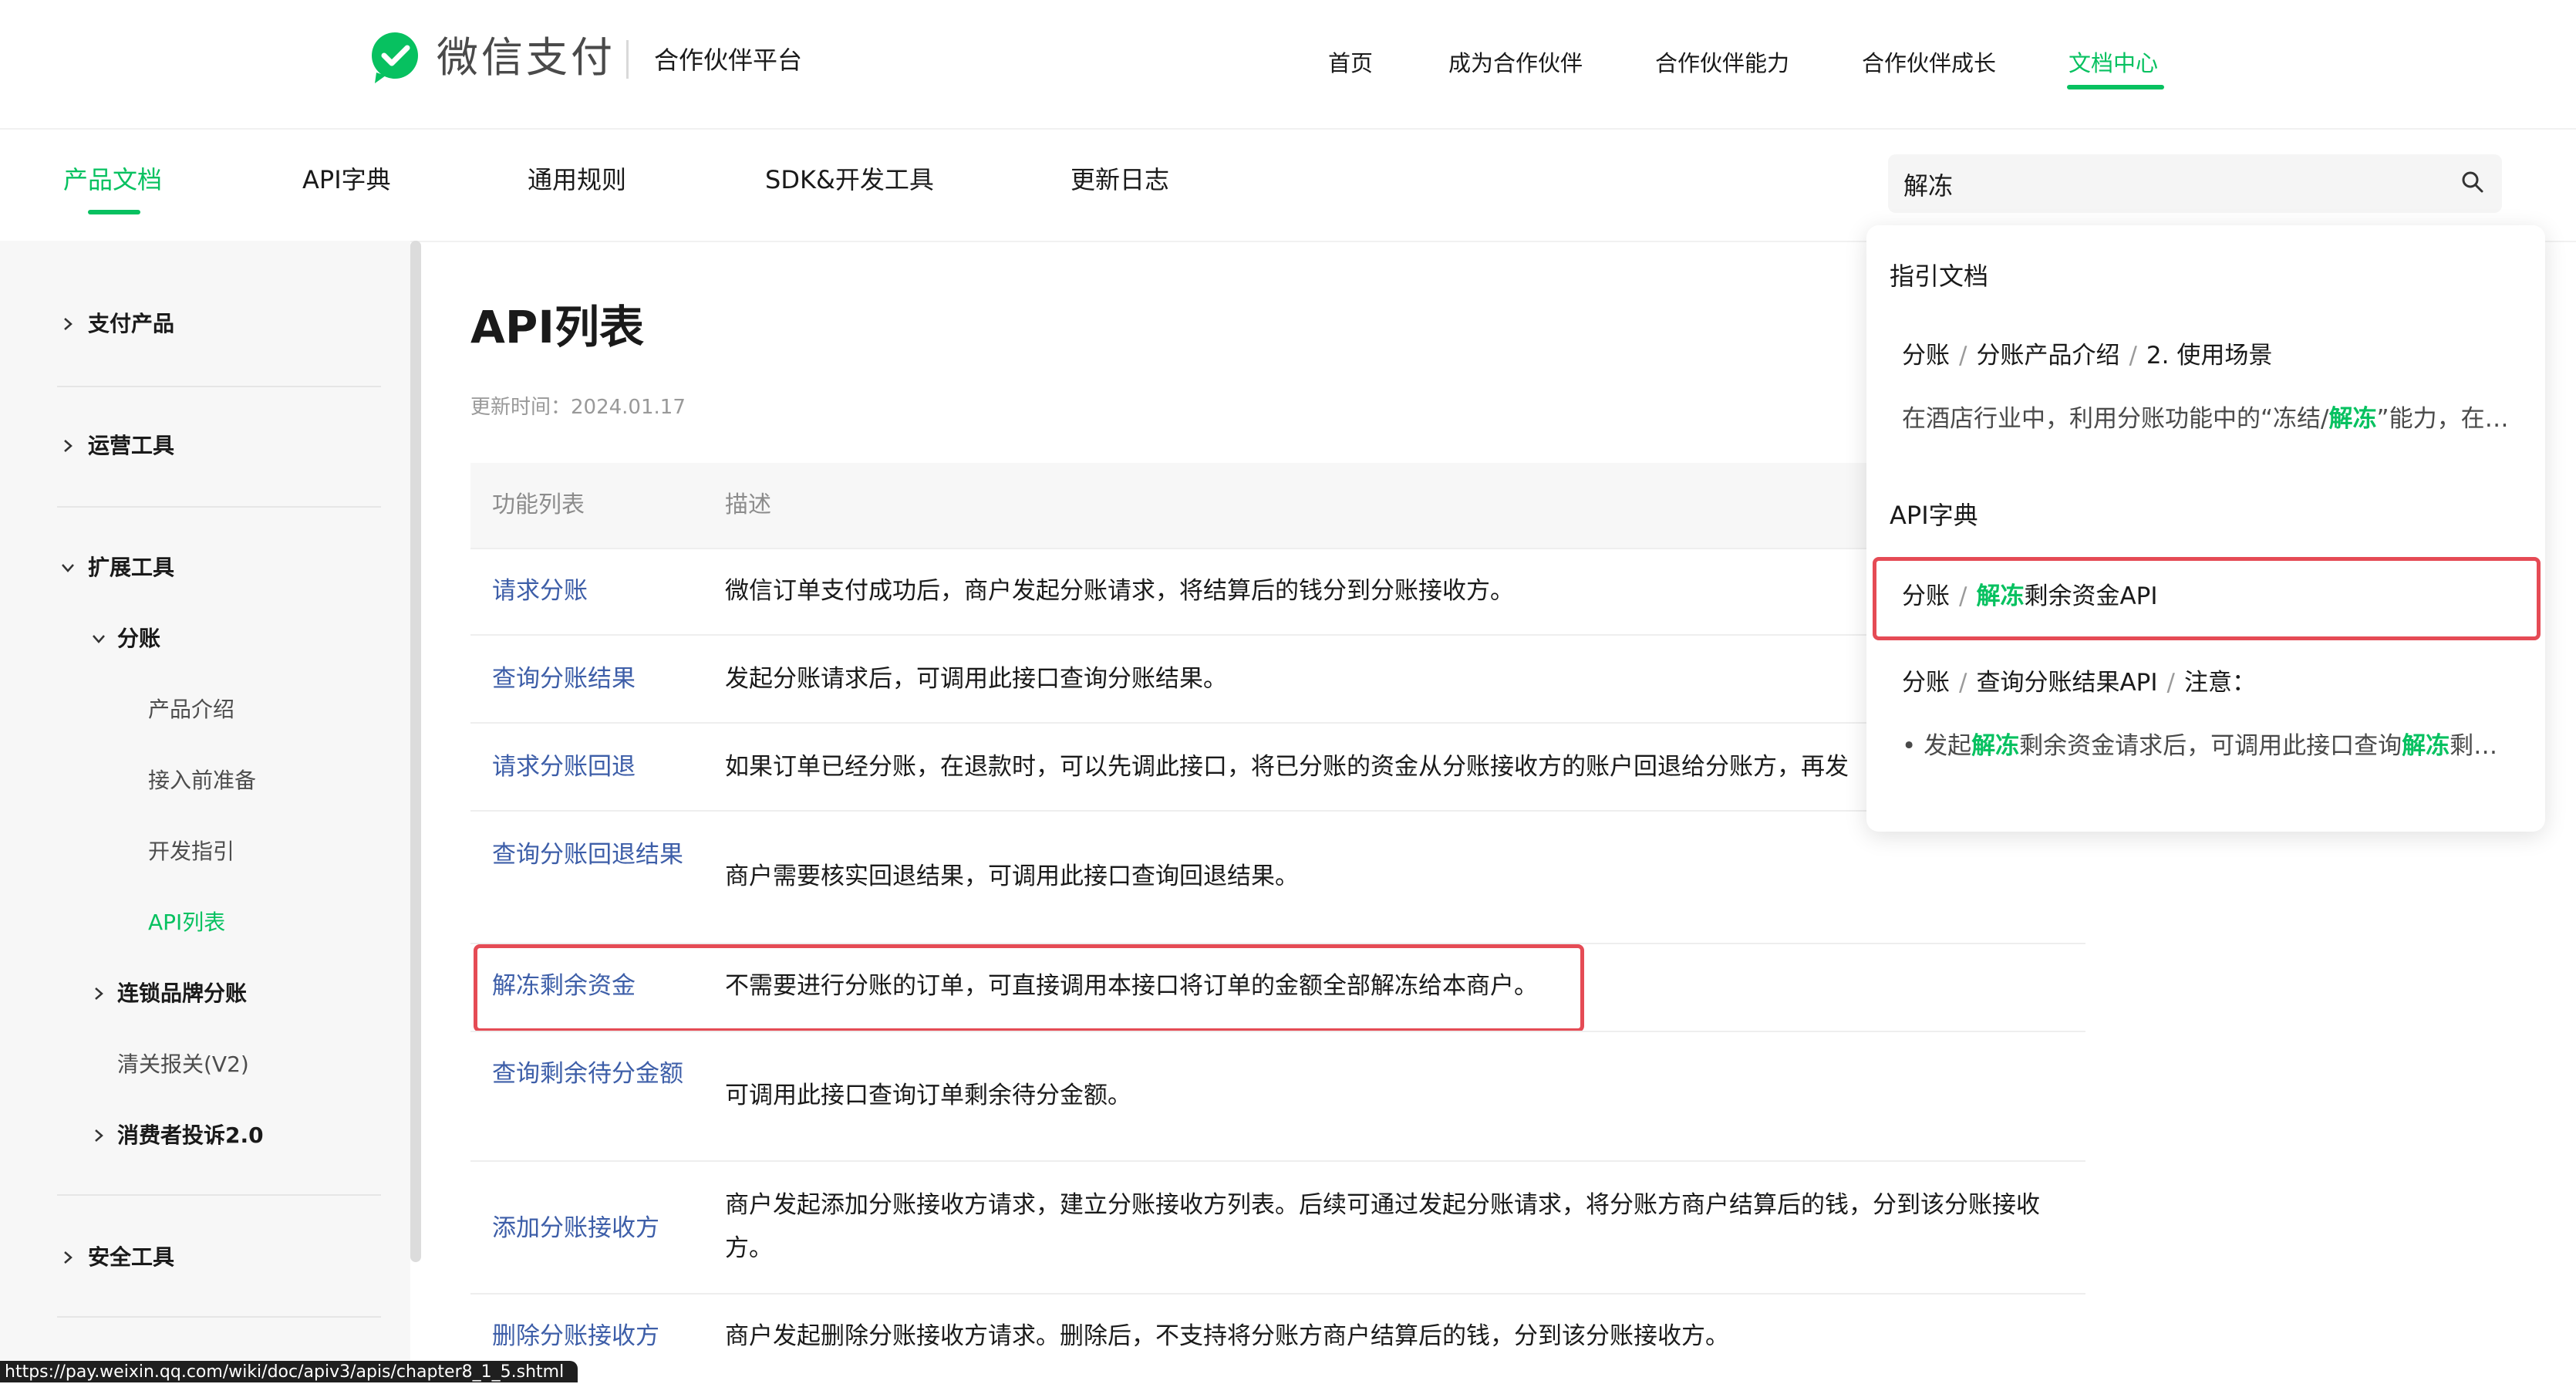 This screenshot has height=1384, width=2576. I want to click on sidebar-item-ops-tools: 运营工具, so click(131, 445).